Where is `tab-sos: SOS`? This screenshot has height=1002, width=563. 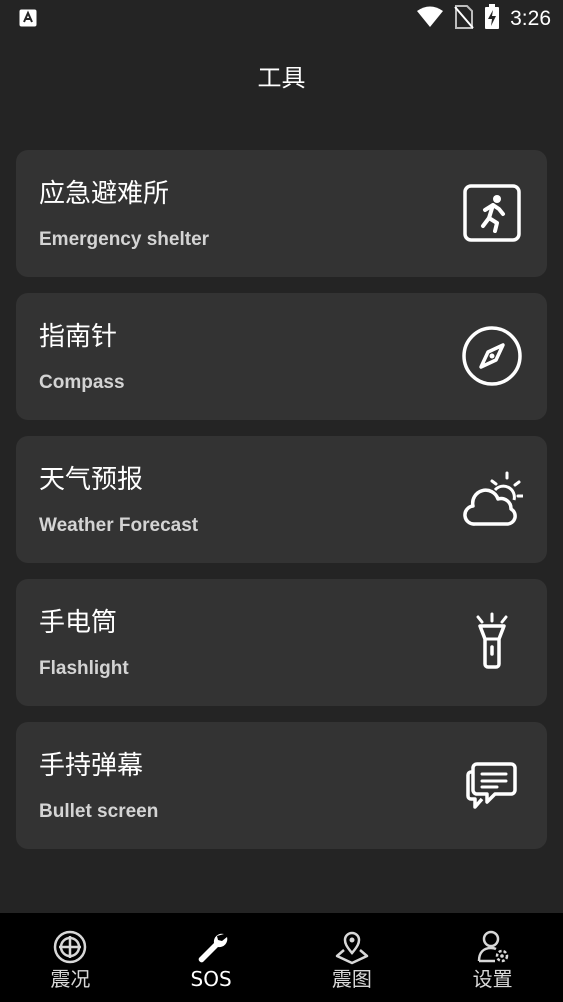
tab-sos: SOS is located at coordinates (211, 957).